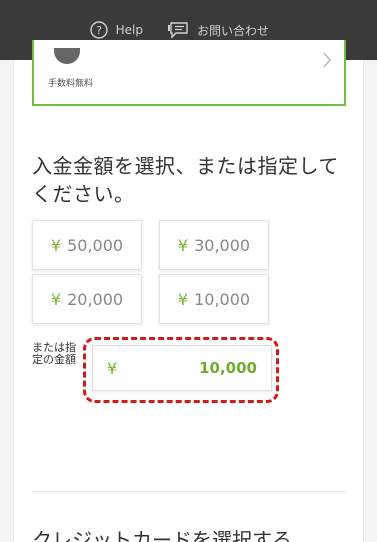 Image resolution: width=377 pixels, height=542 pixels. I want to click on amount-option-20000: ¥ 20,000, so click(87, 299).